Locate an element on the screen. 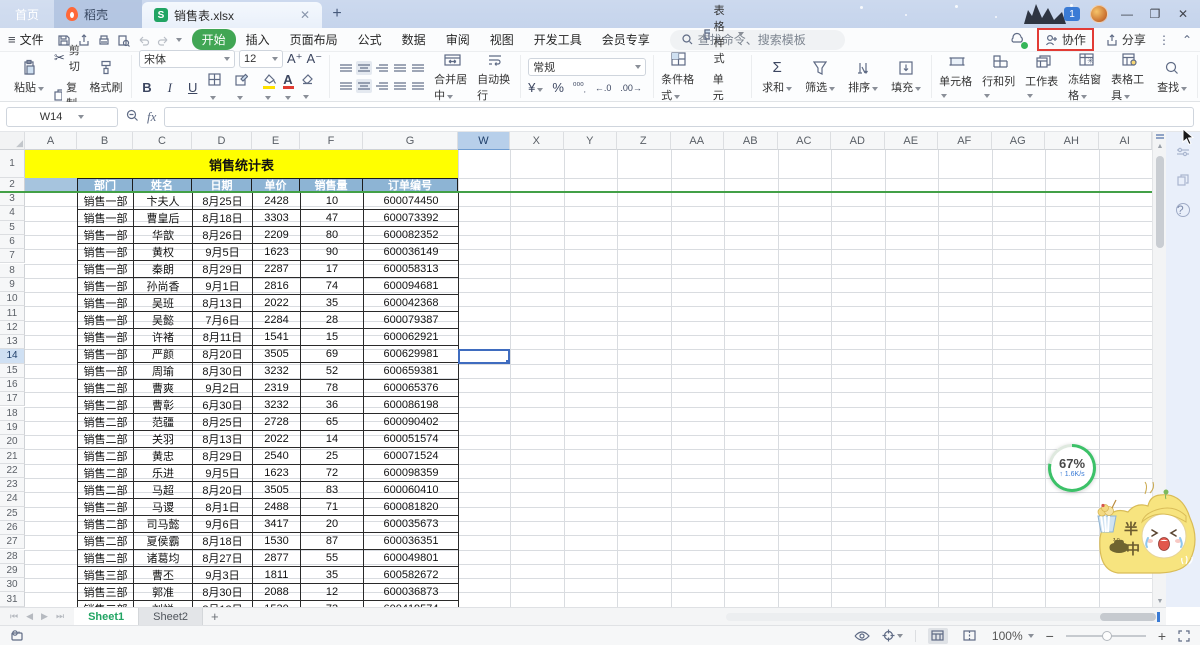 This screenshot has height=645, width=1200. paste-button: 粘贴 is located at coordinates (29, 77).